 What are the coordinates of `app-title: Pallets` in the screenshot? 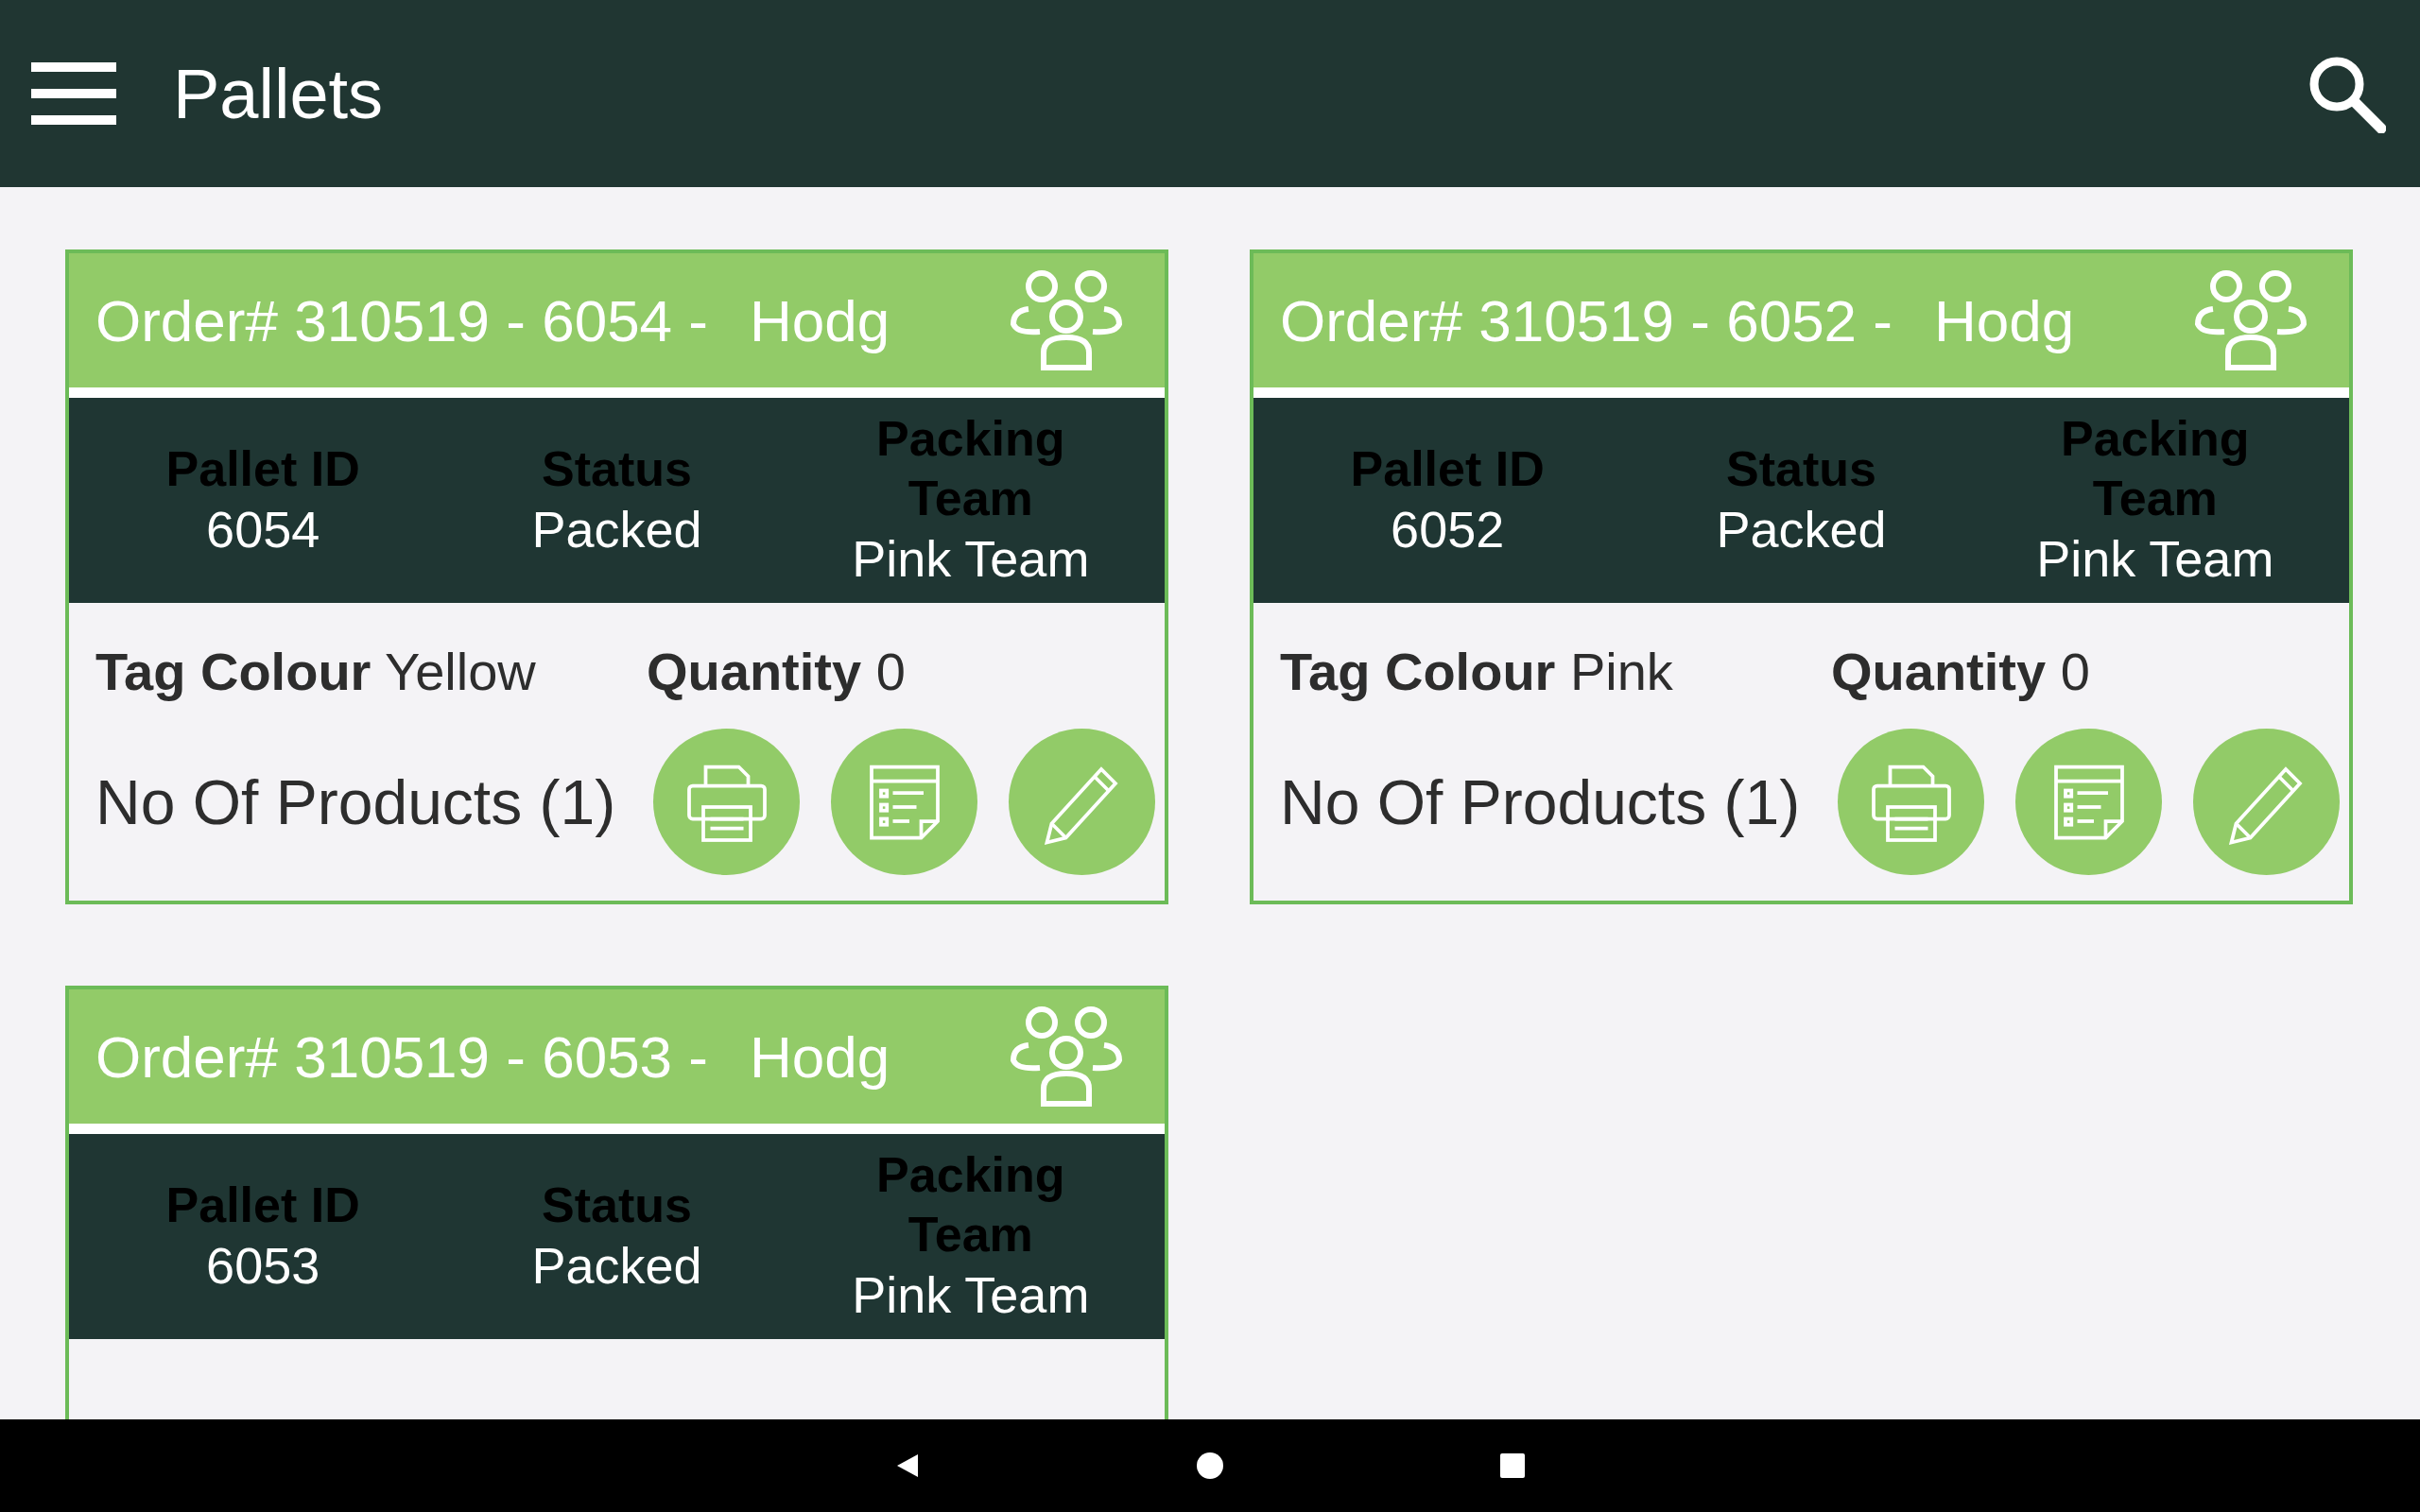 It's located at (279, 93).